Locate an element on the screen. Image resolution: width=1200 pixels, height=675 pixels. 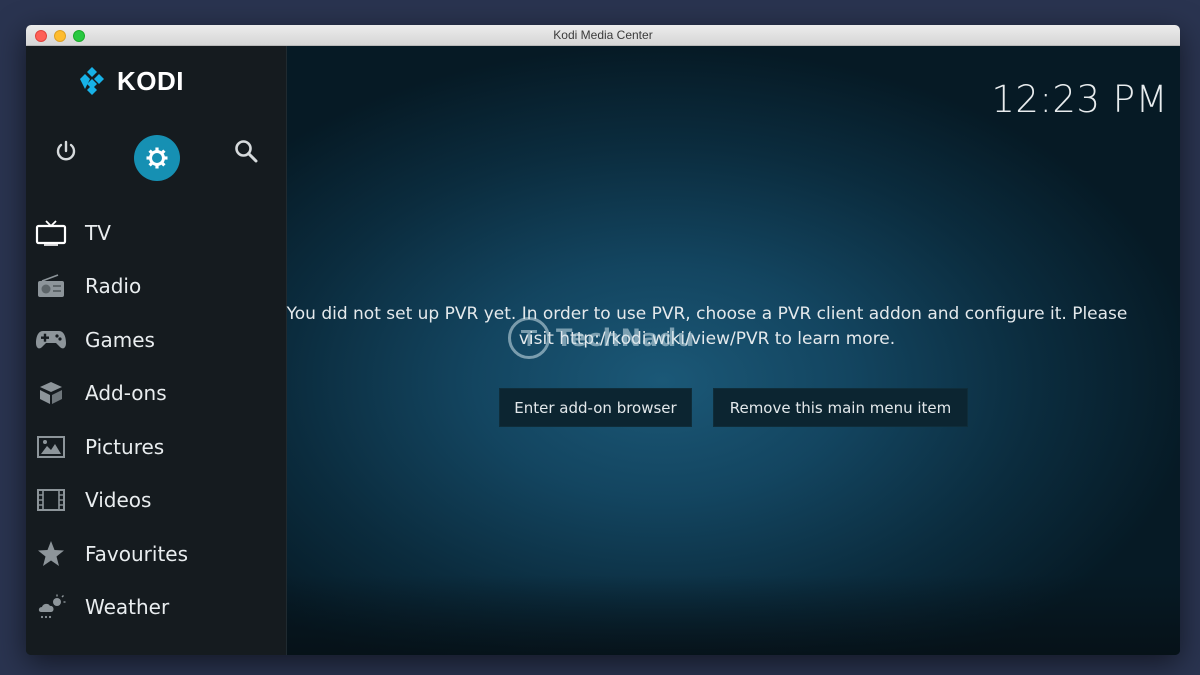
box-icon is located at coordinates (51, 393).